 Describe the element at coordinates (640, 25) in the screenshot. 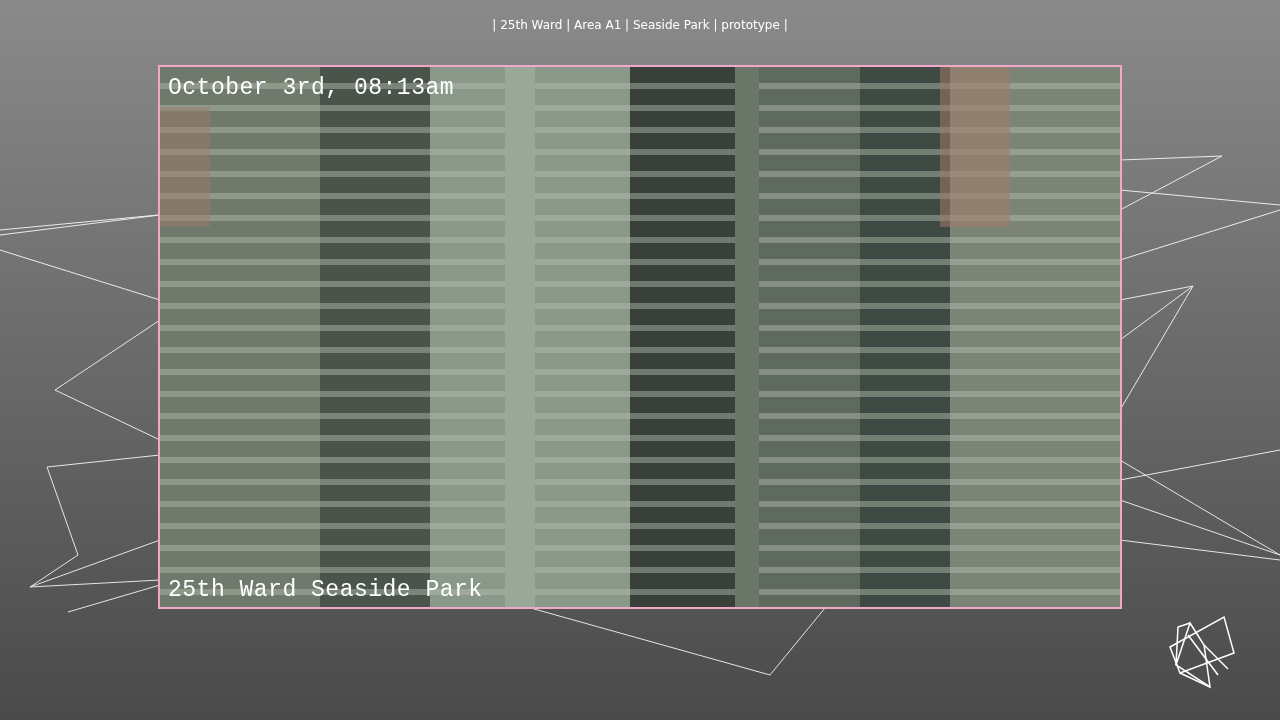

I see `breadcrumb-title: | 25th Ward | Area A1 | Seaside Park | prototype |` at that location.